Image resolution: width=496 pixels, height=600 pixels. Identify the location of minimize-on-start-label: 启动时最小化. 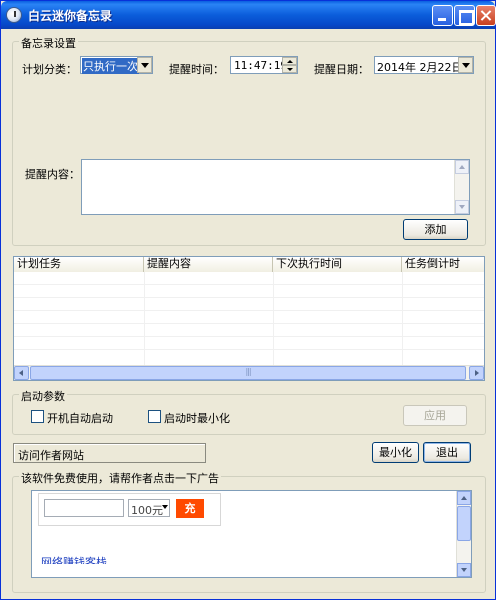
(197, 418).